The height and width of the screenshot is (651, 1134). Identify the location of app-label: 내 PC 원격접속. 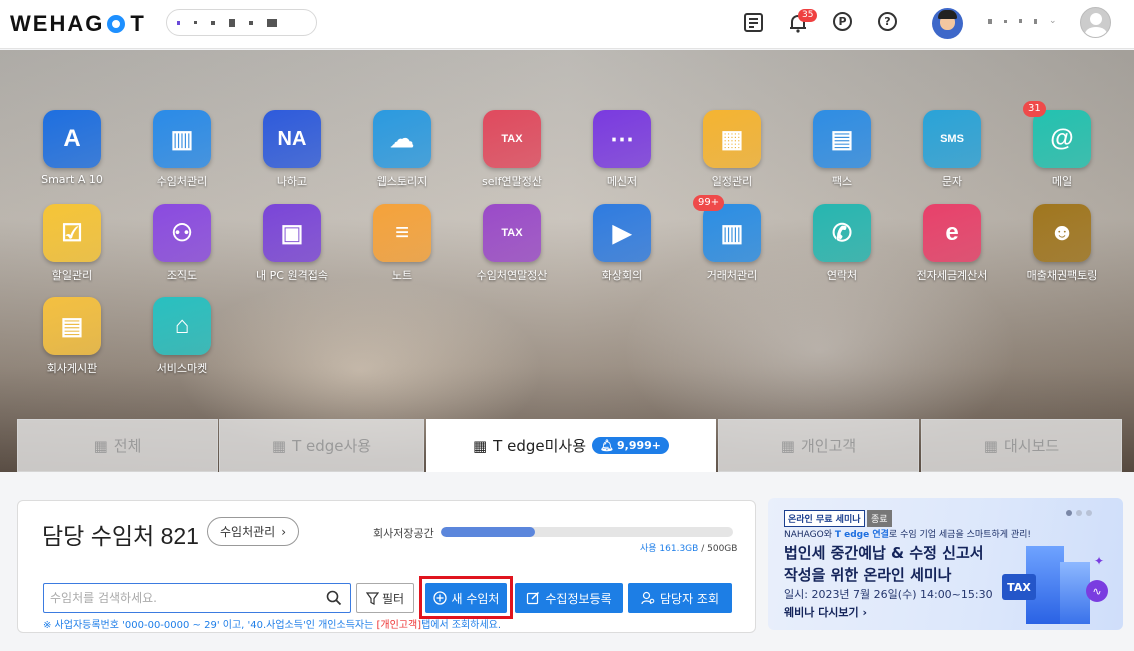
(292, 275).